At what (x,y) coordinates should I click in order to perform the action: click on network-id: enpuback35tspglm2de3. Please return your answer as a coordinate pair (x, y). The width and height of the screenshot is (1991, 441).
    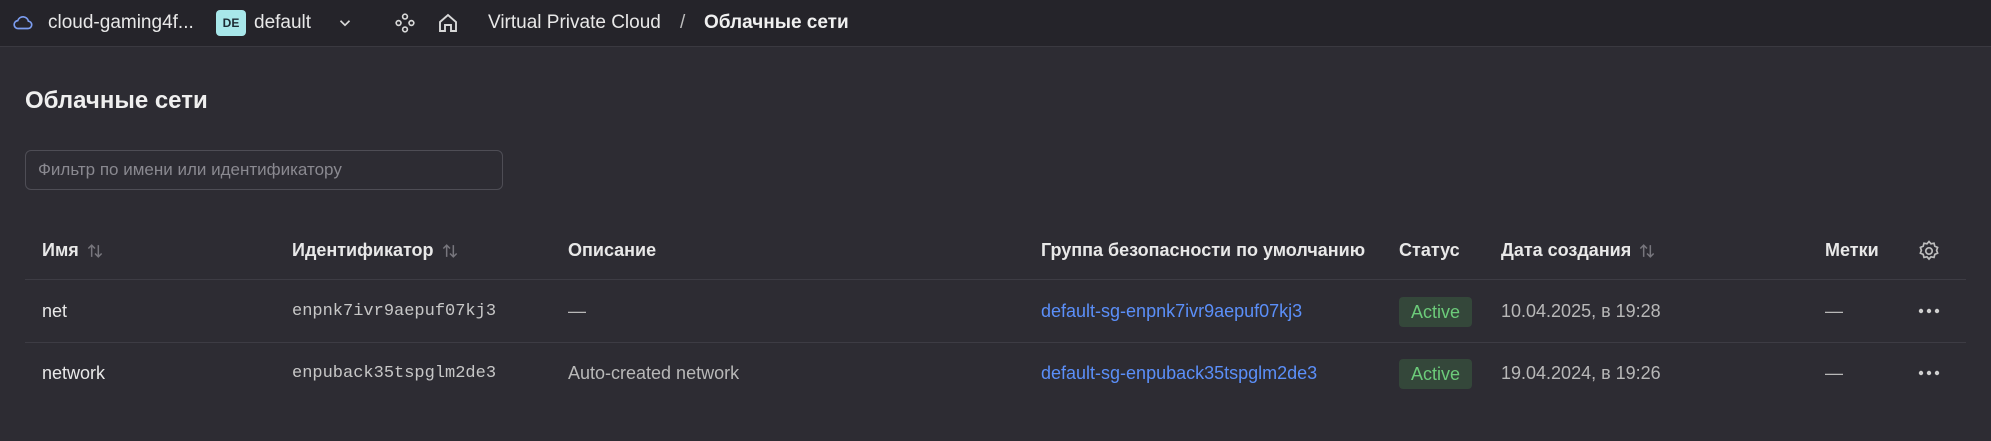
    Looking at the image, I should click on (394, 373).